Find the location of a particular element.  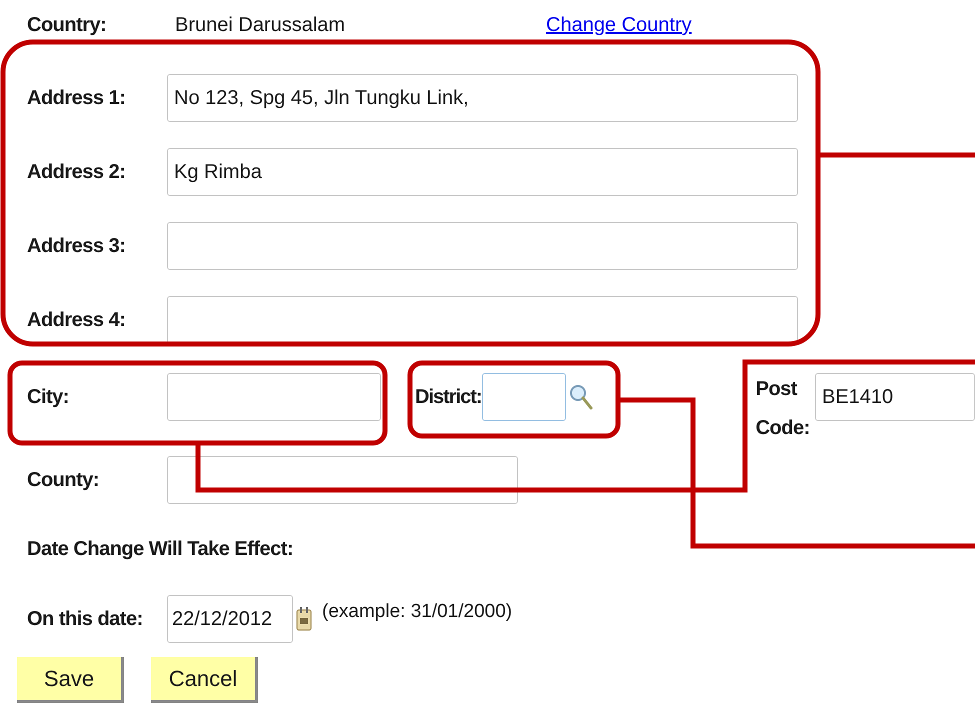

input-field: 22/12/2012 is located at coordinates (230, 619).